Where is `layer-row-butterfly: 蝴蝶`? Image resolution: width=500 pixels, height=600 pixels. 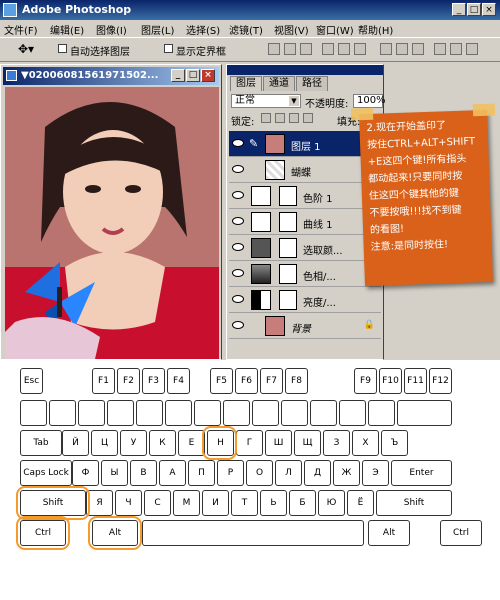
layer-row-butterfly: 蝴蝶 is located at coordinates (305, 170).